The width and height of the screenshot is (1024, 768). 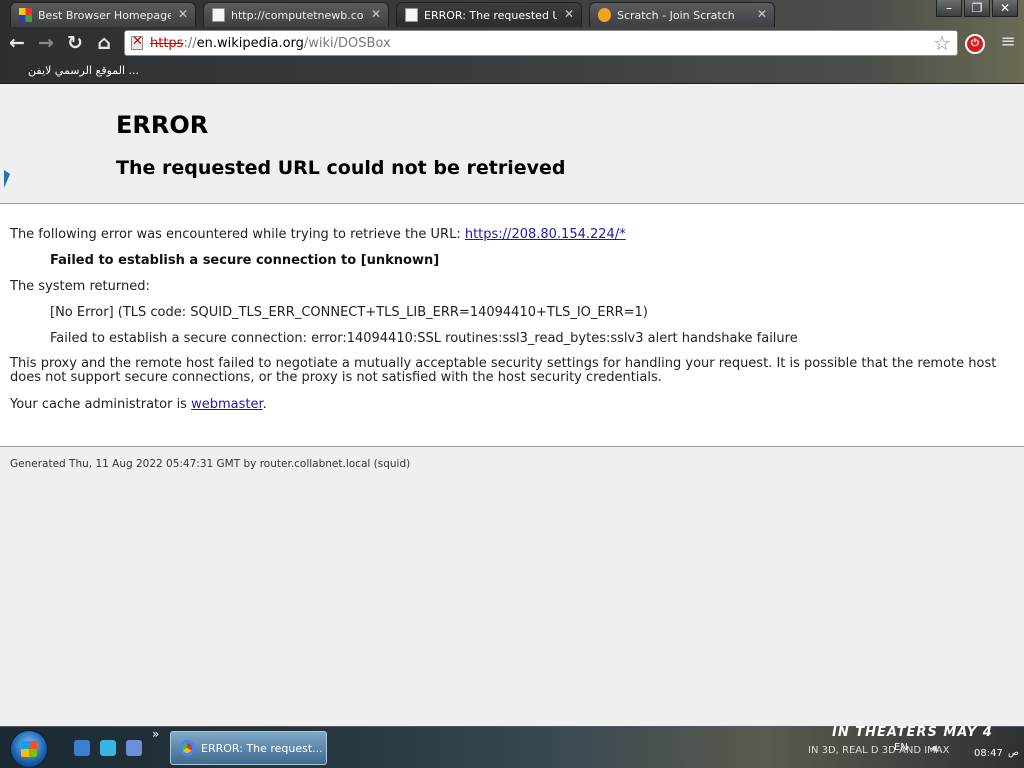 I want to click on tab-title: Best Browser Homepage, Cu, so click(x=104, y=15).